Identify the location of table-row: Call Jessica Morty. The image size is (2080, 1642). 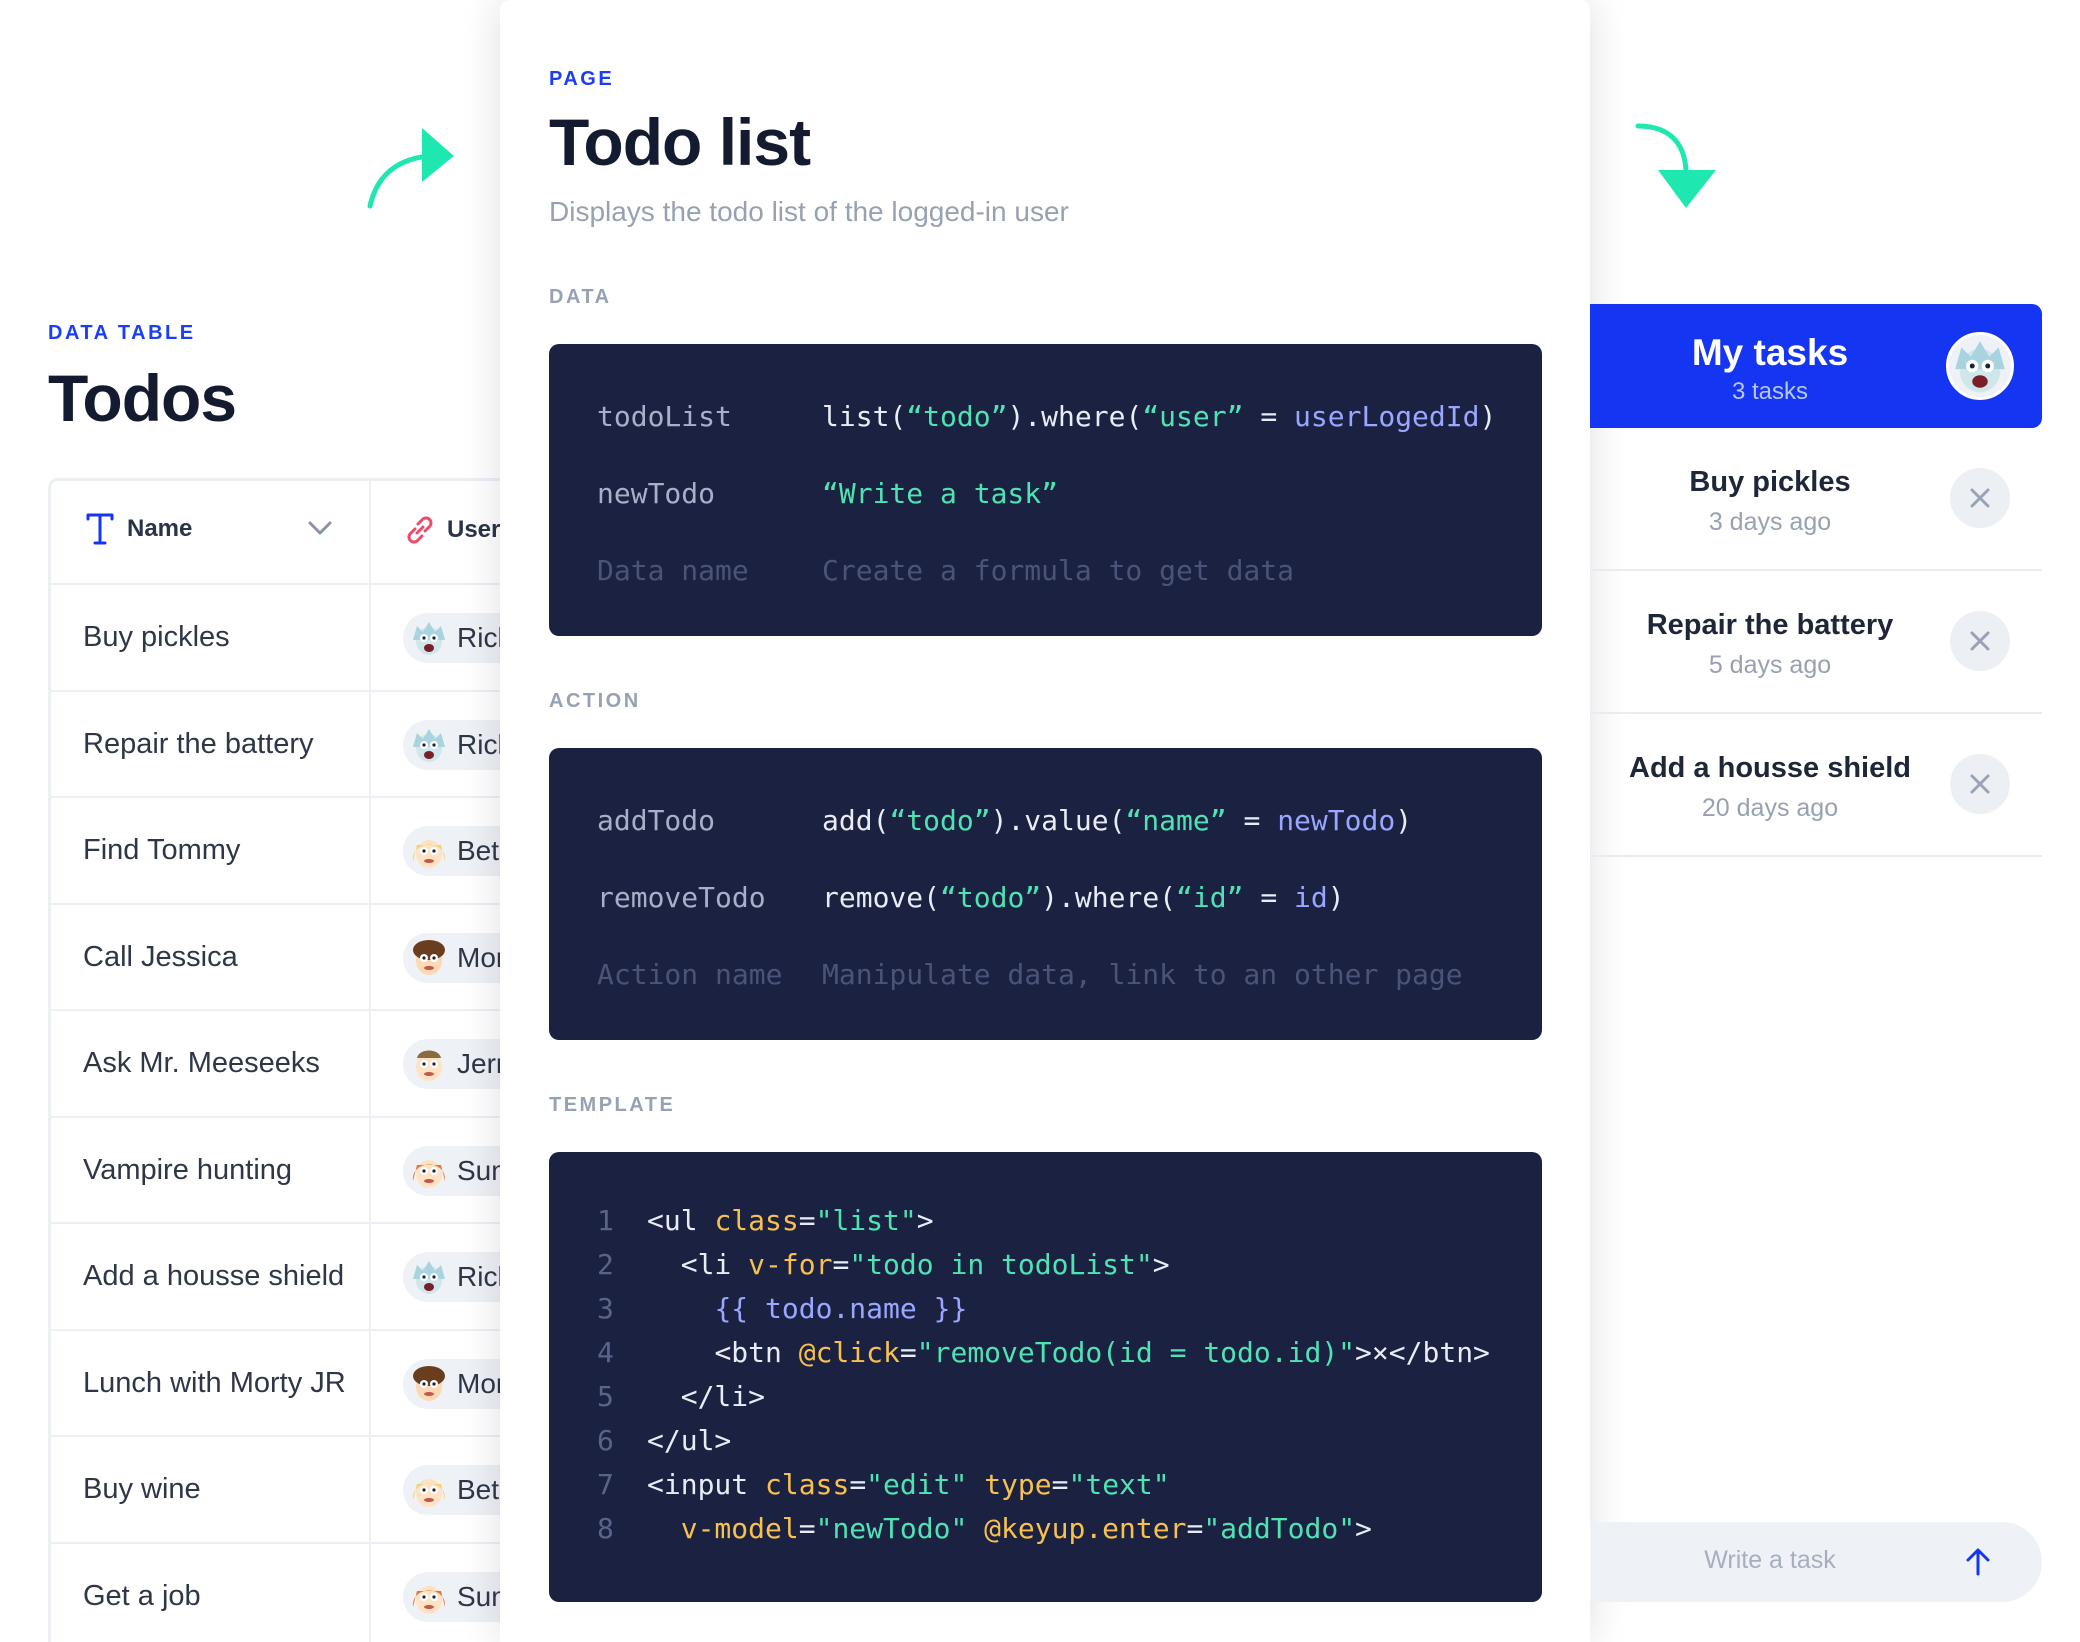
(289, 958).